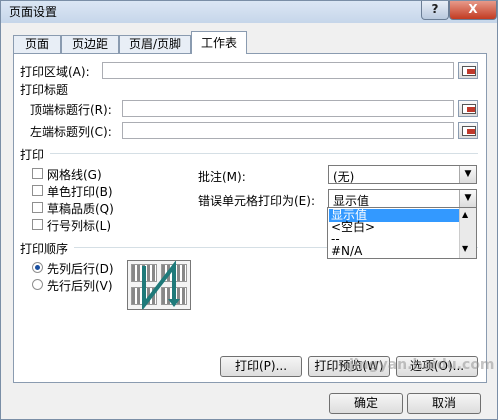 The width and height of the screenshot is (498, 420). Describe the element at coordinates (402, 233) in the screenshot. I see `errors-dropdown-list: 显示值 <空白> -- #N/A ▲ ▼` at that location.